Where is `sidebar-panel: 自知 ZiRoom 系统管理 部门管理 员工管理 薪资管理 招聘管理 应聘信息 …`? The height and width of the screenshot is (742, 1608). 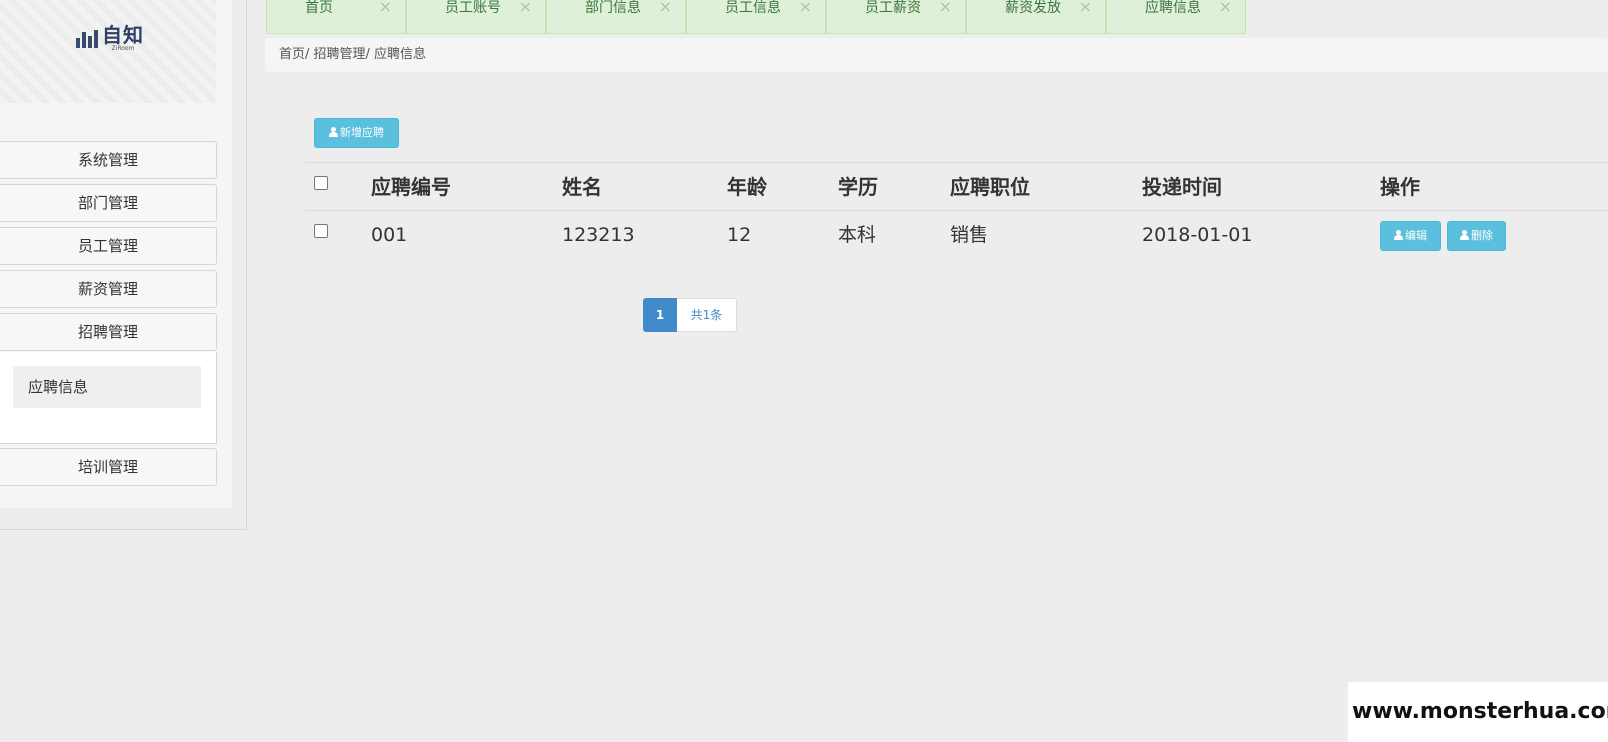
sidebar-panel: 自知 ZiRoom 系统管理 部门管理 员工管理 薪资管理 招聘管理 应聘信息 … is located at coordinates (116, 254).